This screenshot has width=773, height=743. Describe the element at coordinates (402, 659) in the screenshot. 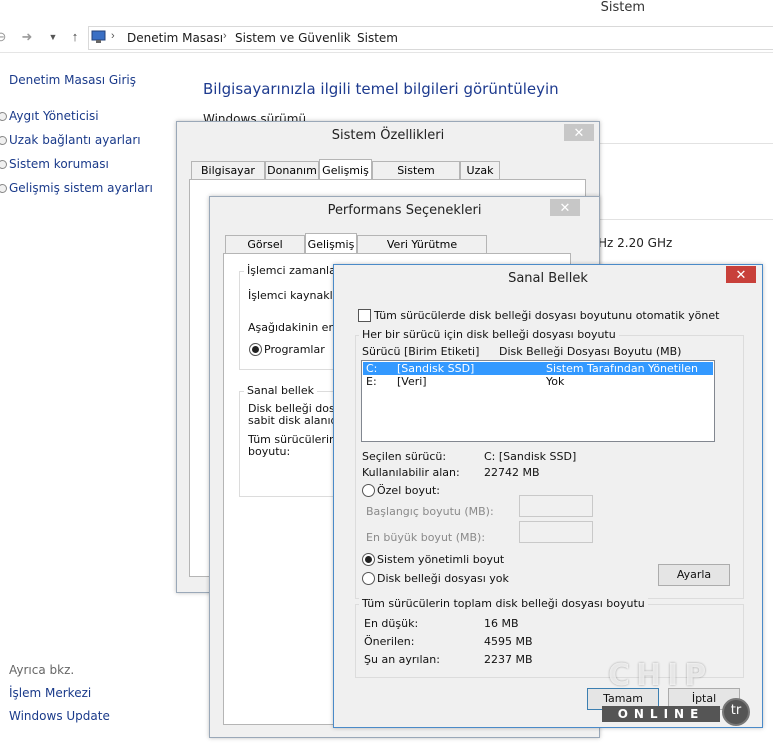

I see `currently-allocated-label: Şu an ayrılan:` at that location.